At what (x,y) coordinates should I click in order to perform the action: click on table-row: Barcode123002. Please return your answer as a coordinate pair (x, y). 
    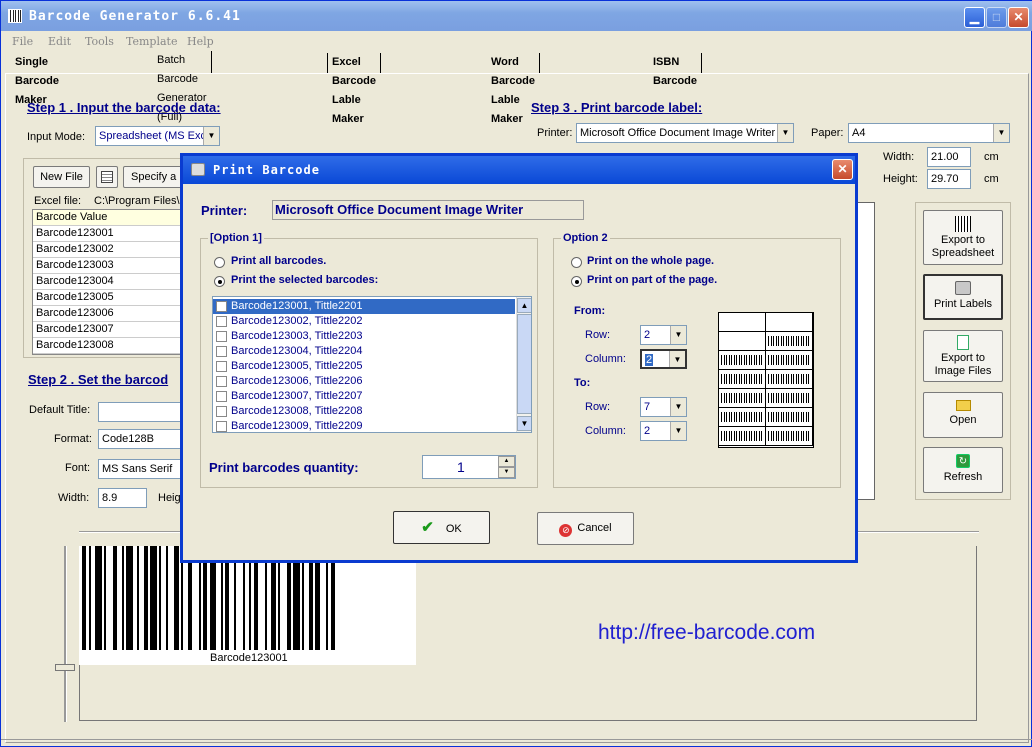
    Looking at the image, I should click on (109, 250).